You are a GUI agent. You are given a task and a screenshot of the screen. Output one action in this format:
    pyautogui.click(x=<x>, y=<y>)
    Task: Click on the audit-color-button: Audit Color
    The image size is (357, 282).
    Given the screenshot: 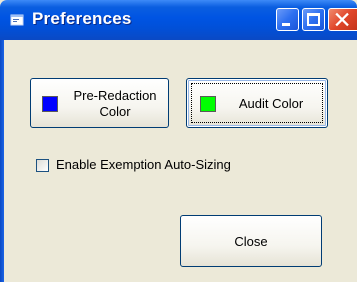 What is the action you would take?
    pyautogui.click(x=257, y=103)
    